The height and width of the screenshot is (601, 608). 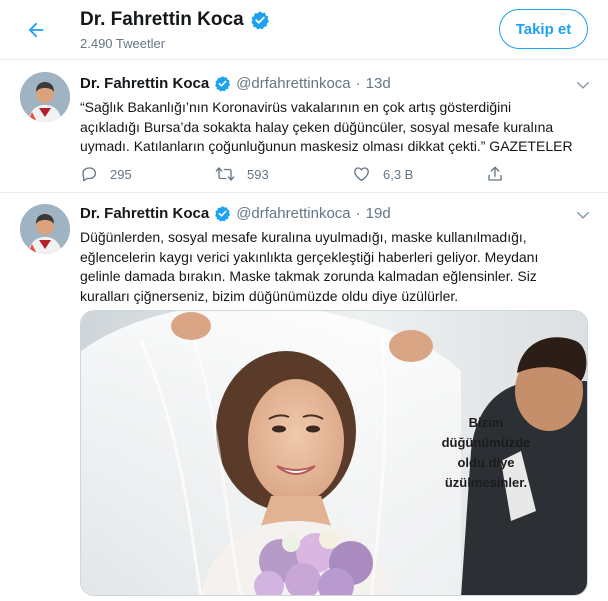 I want to click on media-caption-line: üzülmesinler., so click(x=486, y=482).